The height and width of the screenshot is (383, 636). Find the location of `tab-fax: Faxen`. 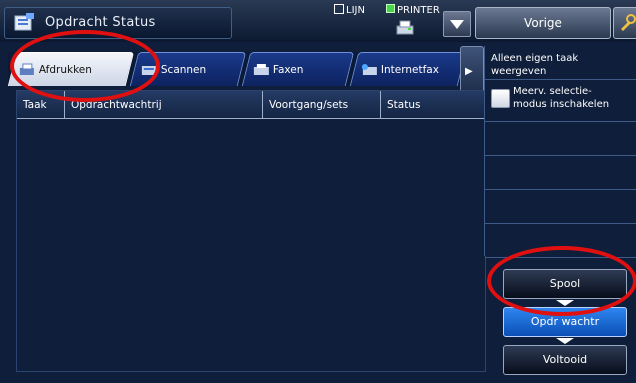

tab-fax: Faxen is located at coordinates (298, 69).